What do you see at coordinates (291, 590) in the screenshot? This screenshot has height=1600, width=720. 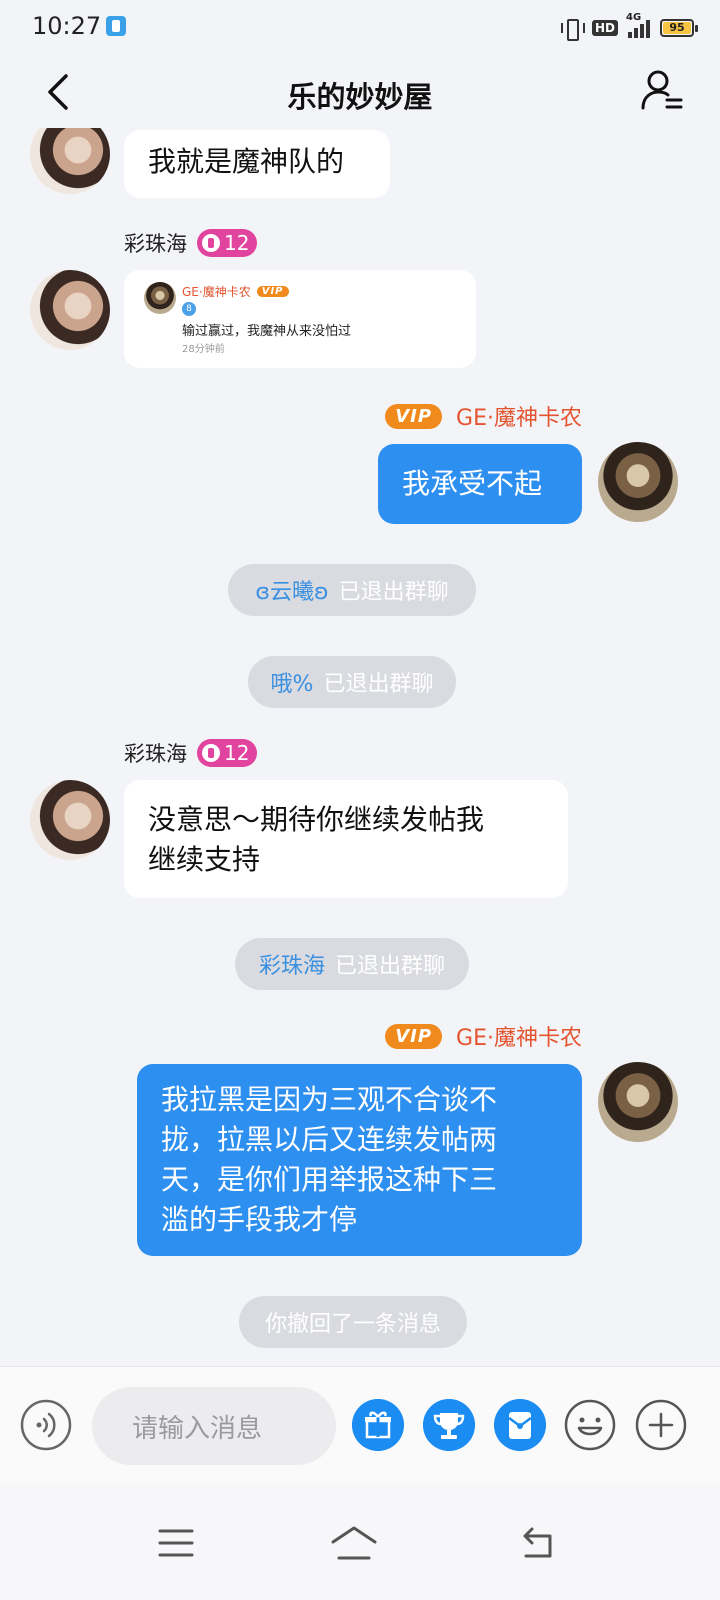 I see `notice-user-name: ɞ云曦ʚ` at bounding box center [291, 590].